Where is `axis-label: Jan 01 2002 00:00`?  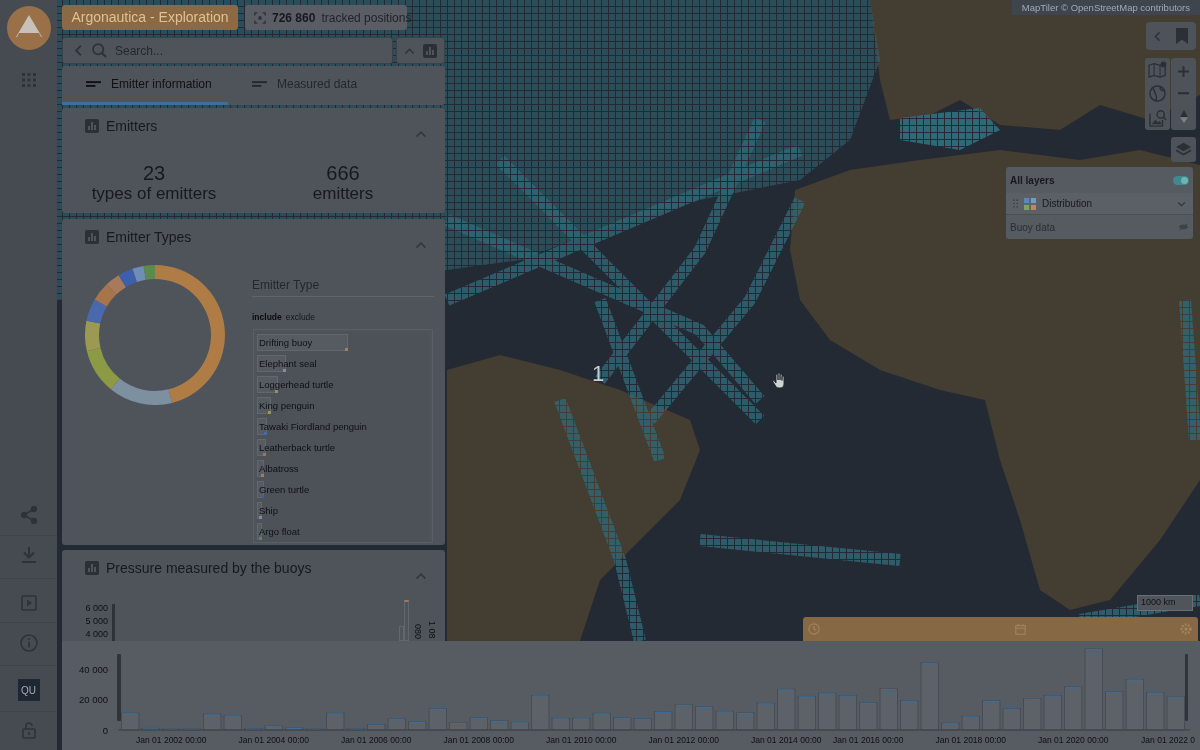
axis-label: Jan 01 2002 00:00 is located at coordinates (171, 740).